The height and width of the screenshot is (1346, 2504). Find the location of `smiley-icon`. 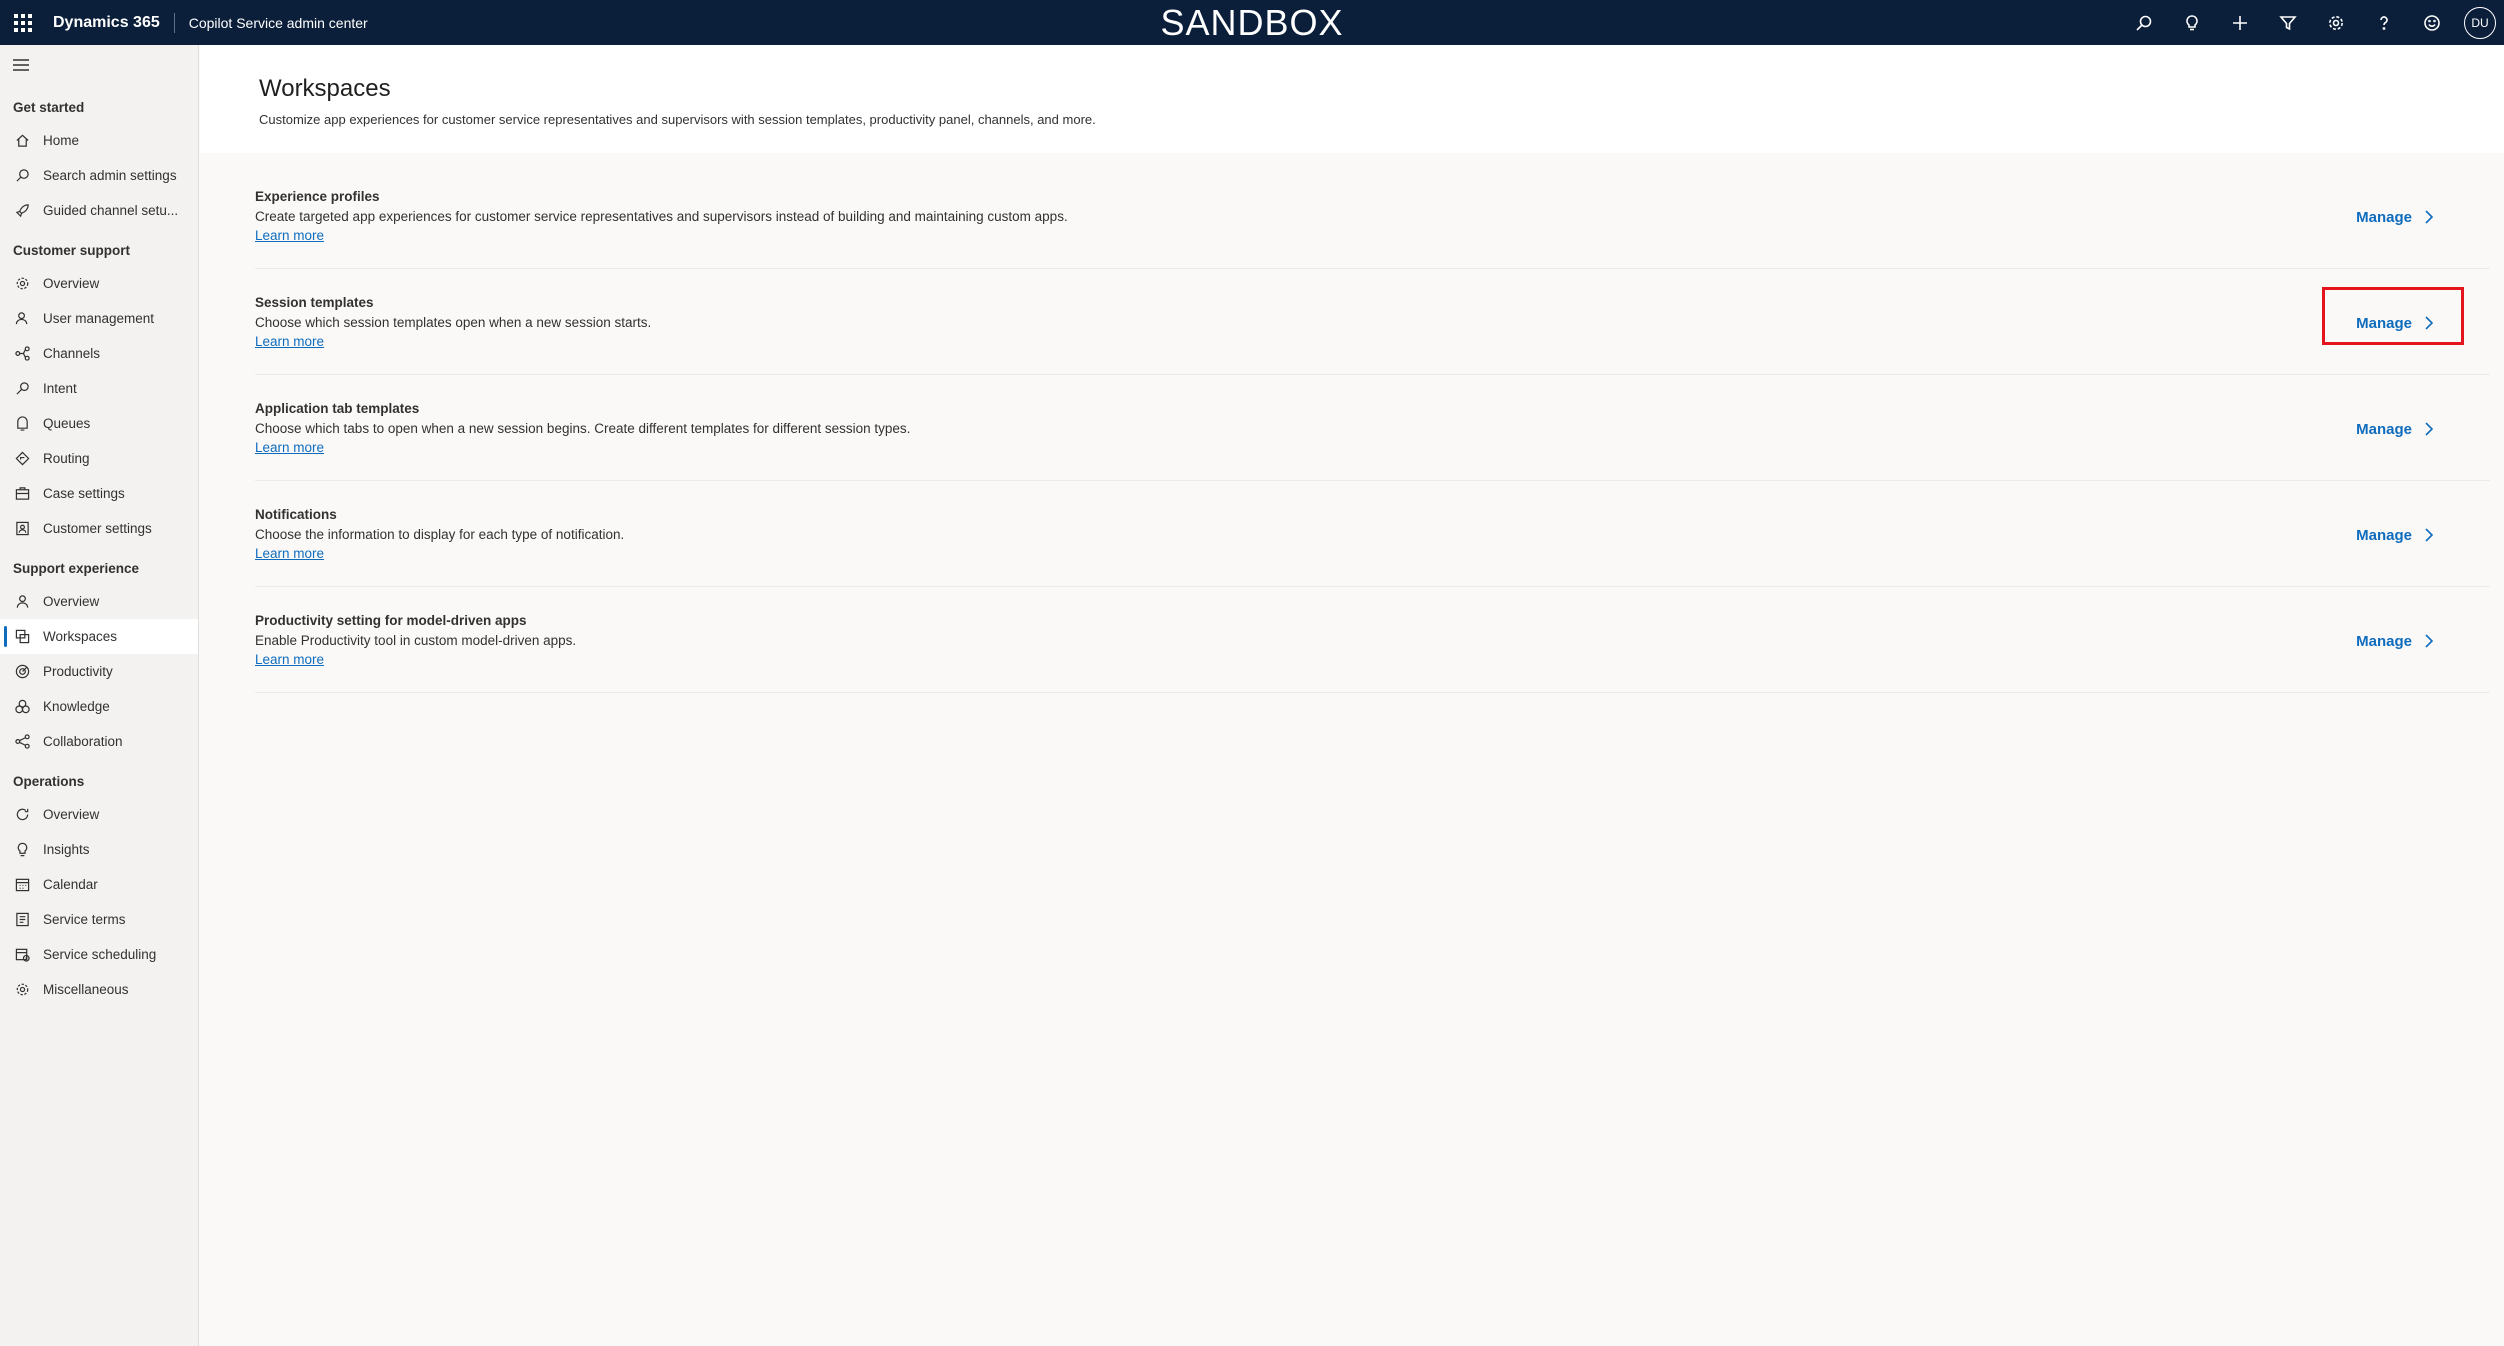

smiley-icon is located at coordinates (2432, 22).